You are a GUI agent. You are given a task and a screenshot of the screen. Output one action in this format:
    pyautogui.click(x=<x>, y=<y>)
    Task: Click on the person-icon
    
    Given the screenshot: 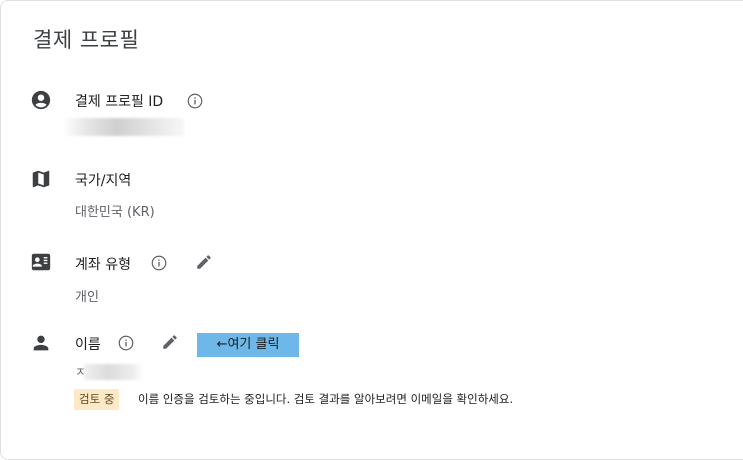 What is the action you would take?
    pyautogui.click(x=41, y=343)
    